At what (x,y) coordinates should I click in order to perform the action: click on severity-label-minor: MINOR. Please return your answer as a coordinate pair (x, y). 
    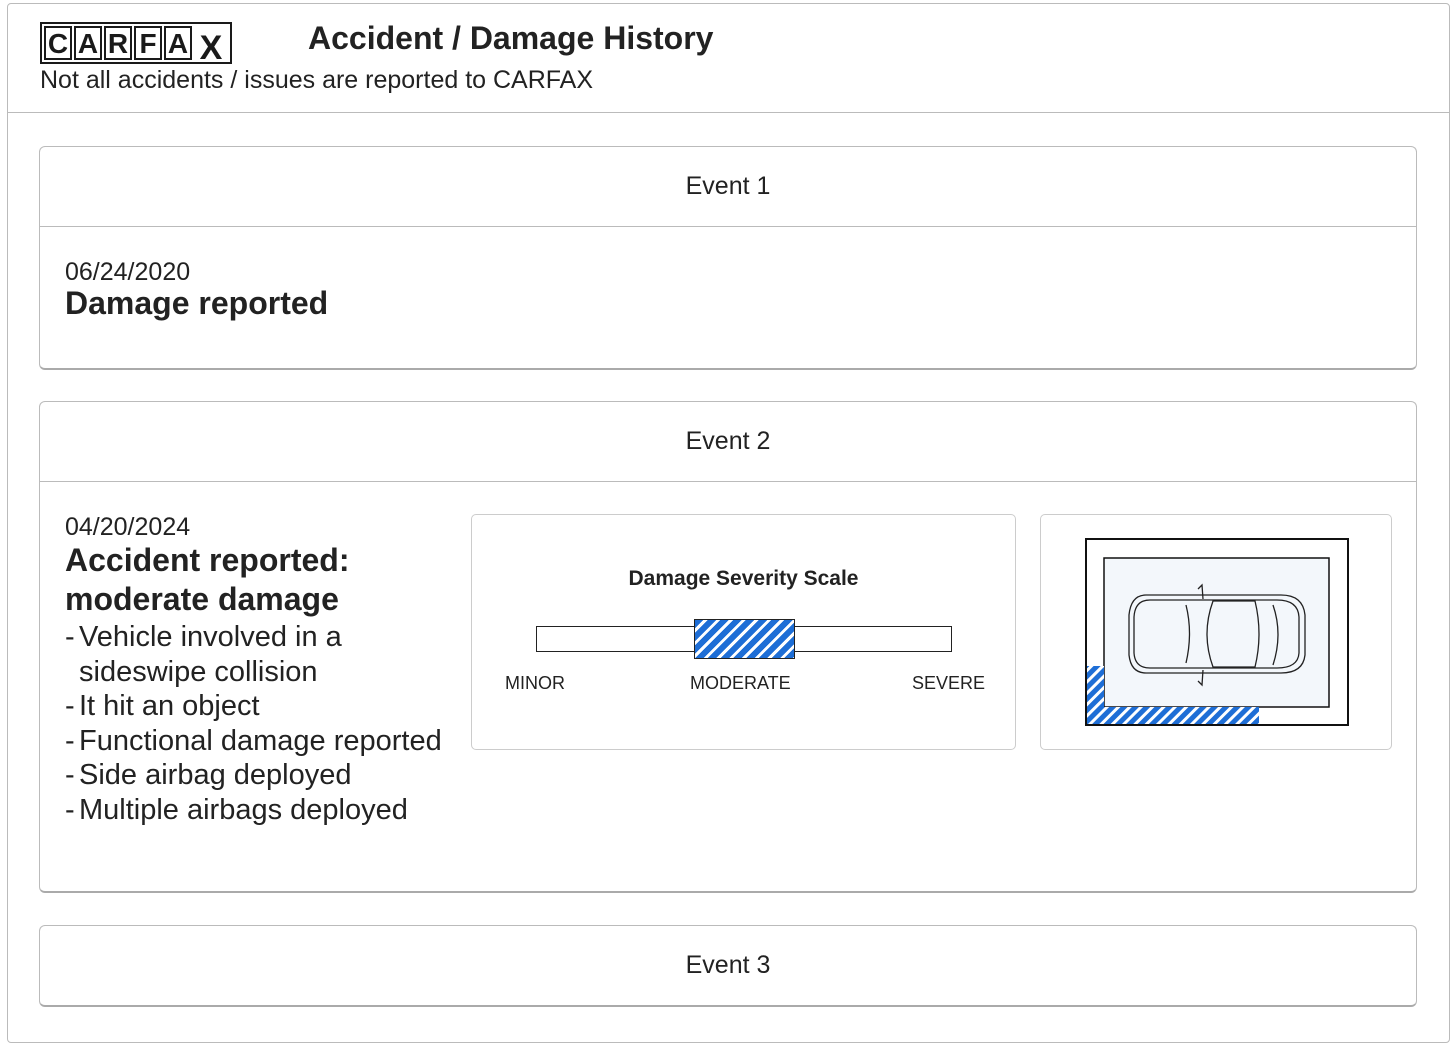
    Looking at the image, I should click on (535, 683).